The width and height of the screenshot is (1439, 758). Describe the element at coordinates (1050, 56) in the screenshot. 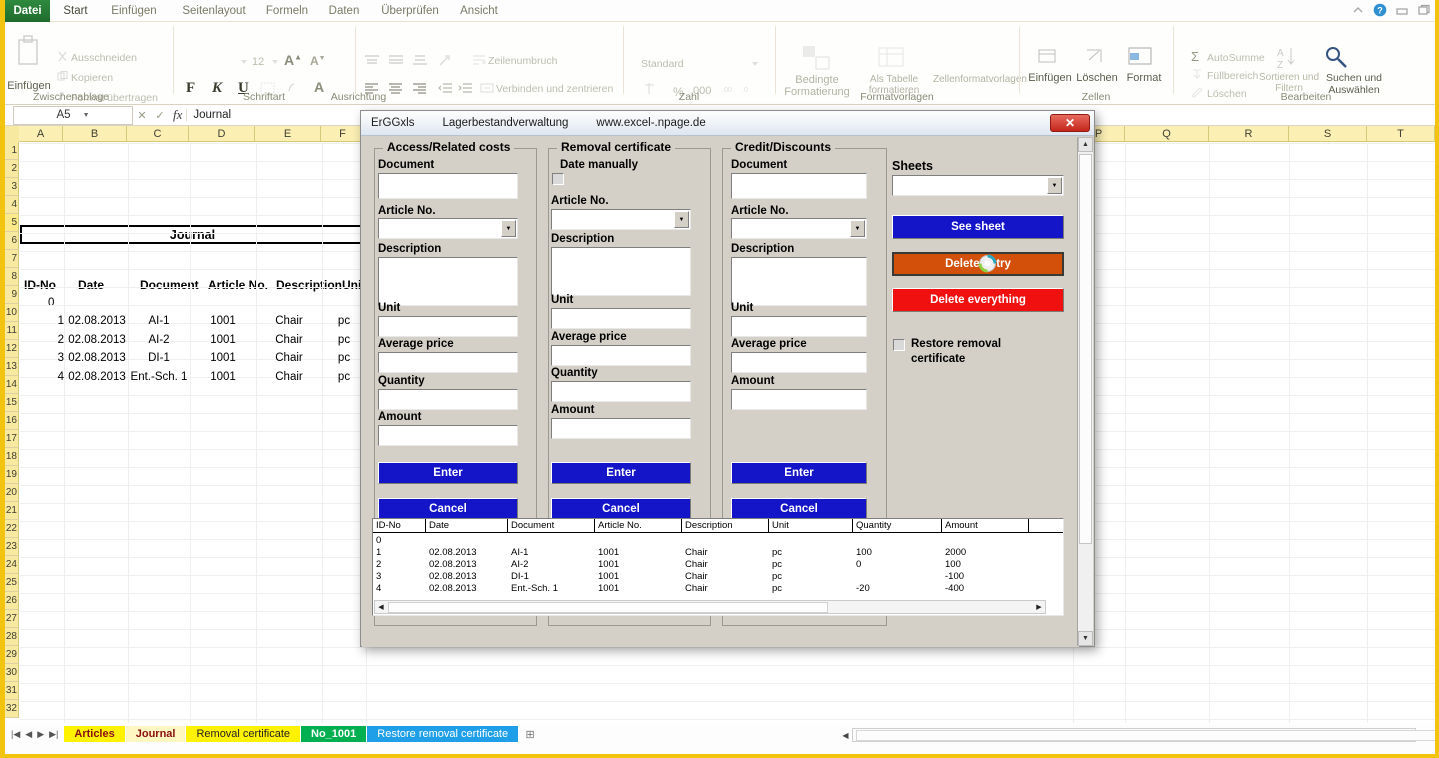

I see `insert-cells-icon` at that location.